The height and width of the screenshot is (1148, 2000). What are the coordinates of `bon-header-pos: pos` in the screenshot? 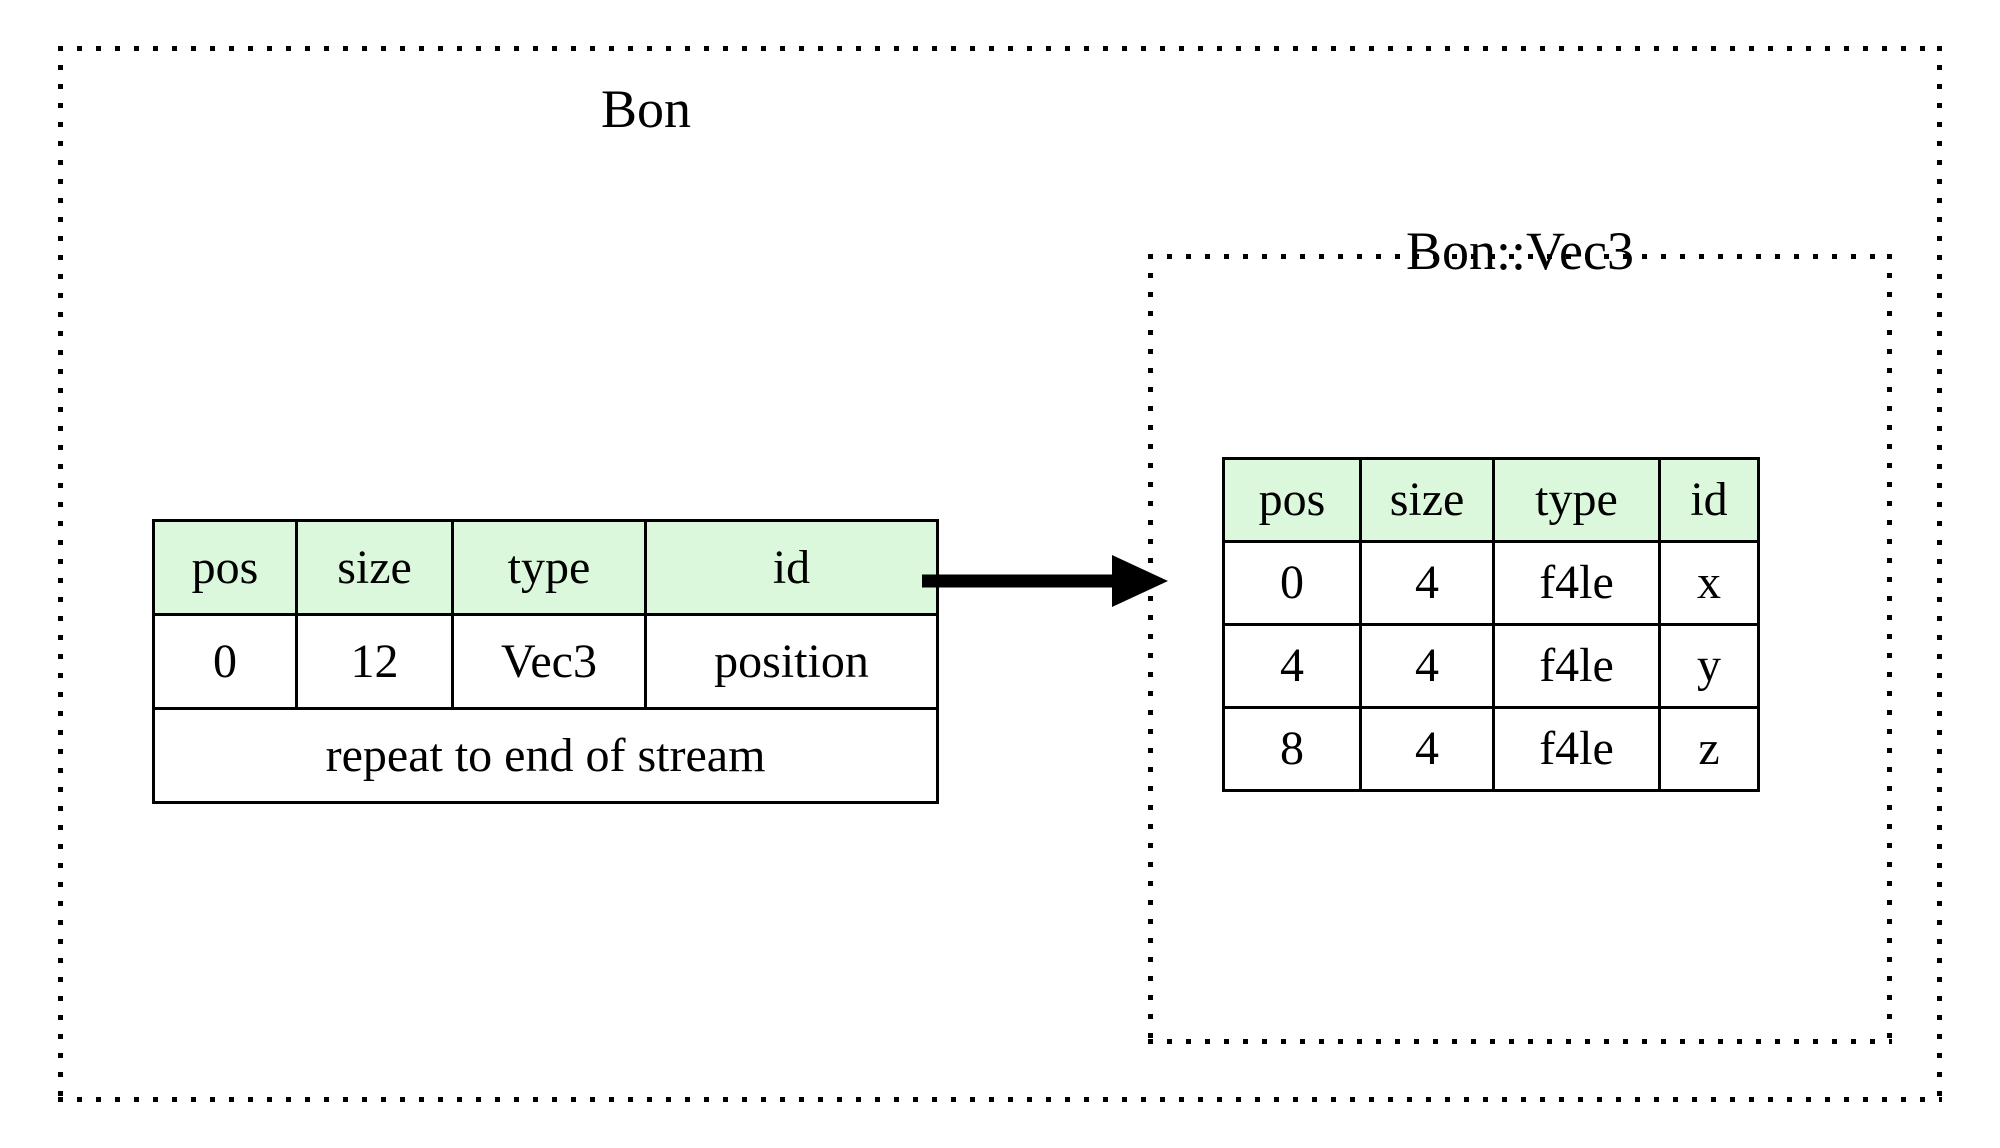 It's located at (225, 567).